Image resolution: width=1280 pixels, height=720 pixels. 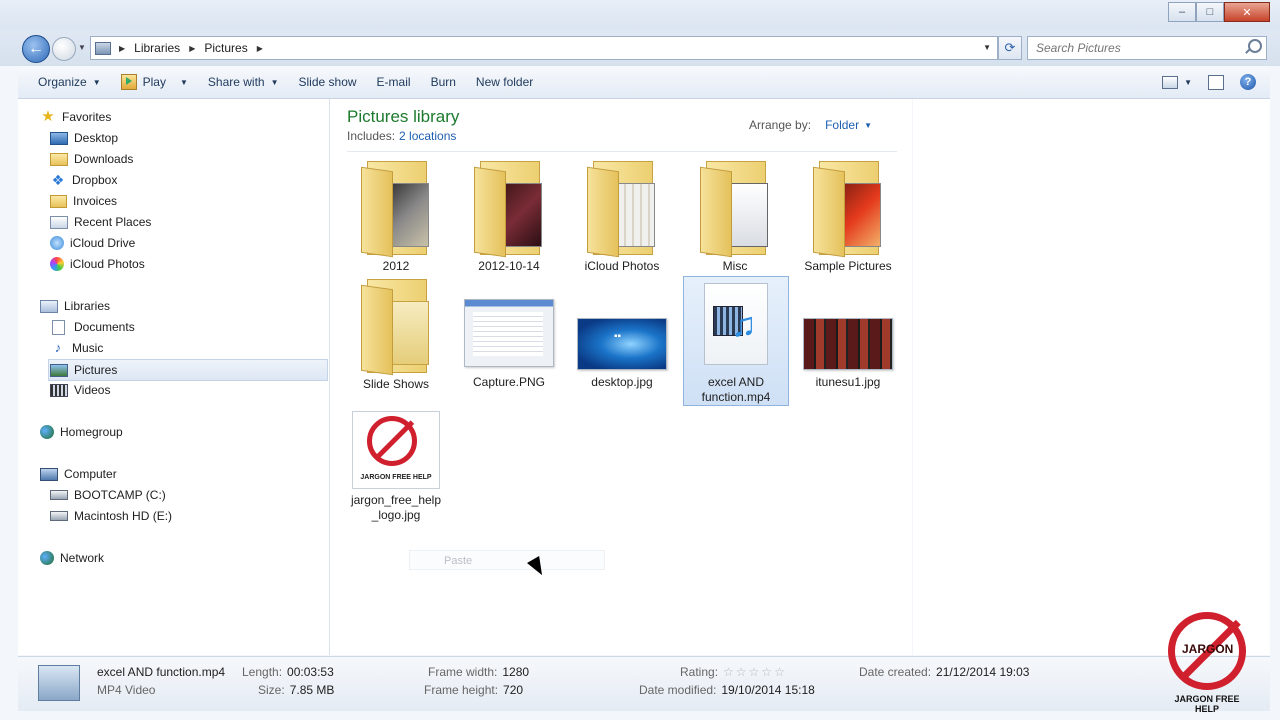 I want to click on recent-places-icon, so click(x=59, y=222).